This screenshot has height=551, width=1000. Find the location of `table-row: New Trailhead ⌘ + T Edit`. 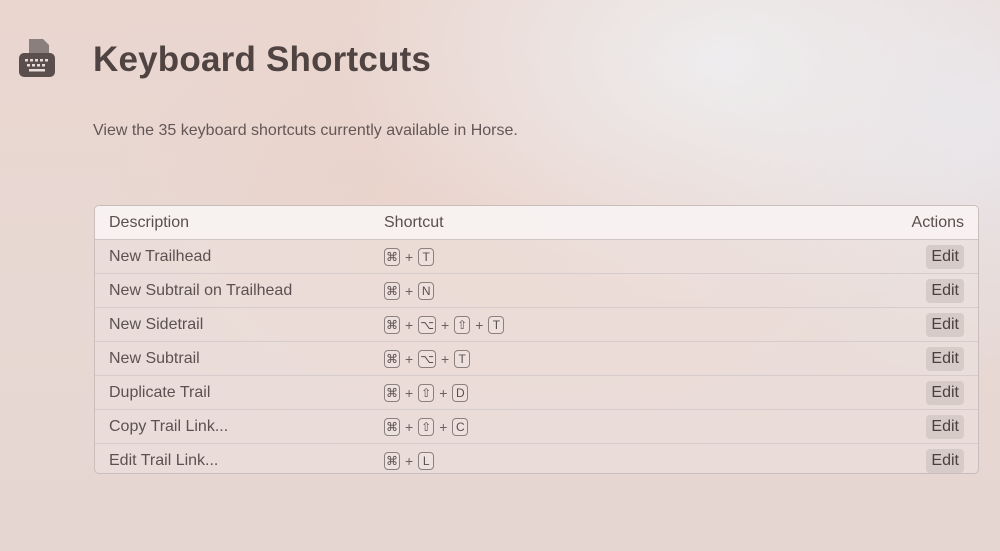

table-row: New Trailhead ⌘ + T Edit is located at coordinates (536, 257).